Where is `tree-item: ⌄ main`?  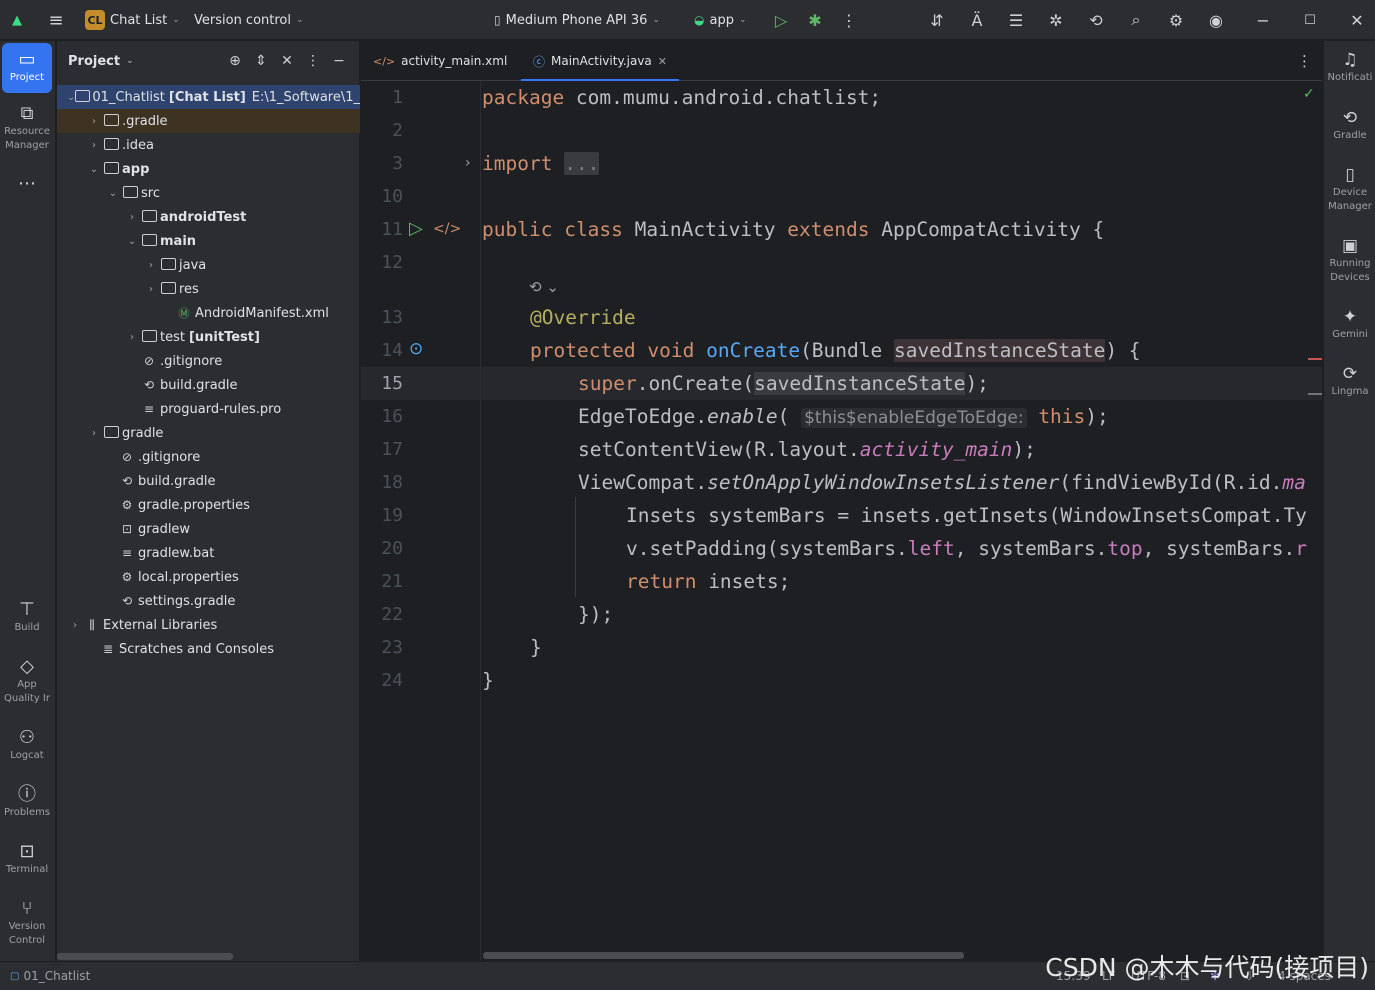 tree-item: ⌄ main is located at coordinates (208, 241).